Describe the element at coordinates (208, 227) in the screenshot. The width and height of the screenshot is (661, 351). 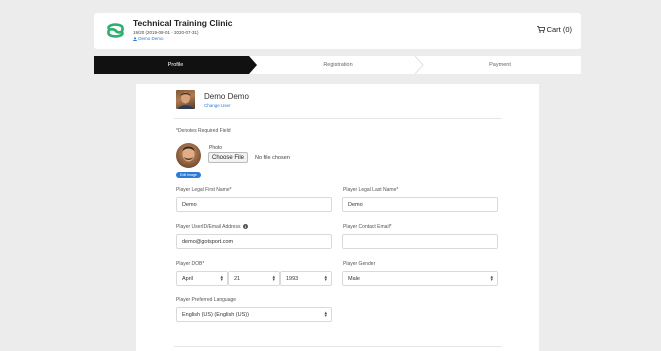
I see `email-label-text: Player UserID/Email Address` at that location.